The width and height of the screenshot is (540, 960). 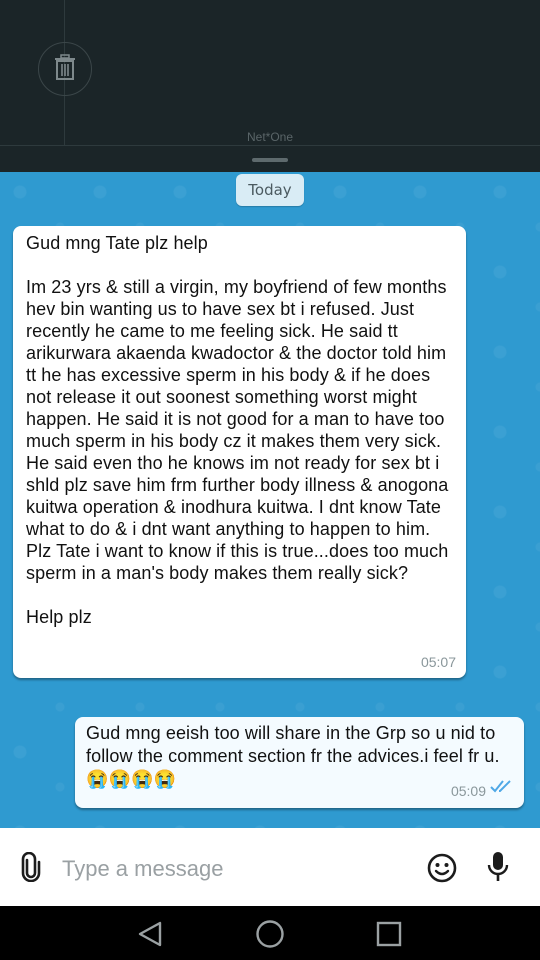 What do you see at coordinates (270, 936) in the screenshot?
I see `home-circle-icon` at bounding box center [270, 936].